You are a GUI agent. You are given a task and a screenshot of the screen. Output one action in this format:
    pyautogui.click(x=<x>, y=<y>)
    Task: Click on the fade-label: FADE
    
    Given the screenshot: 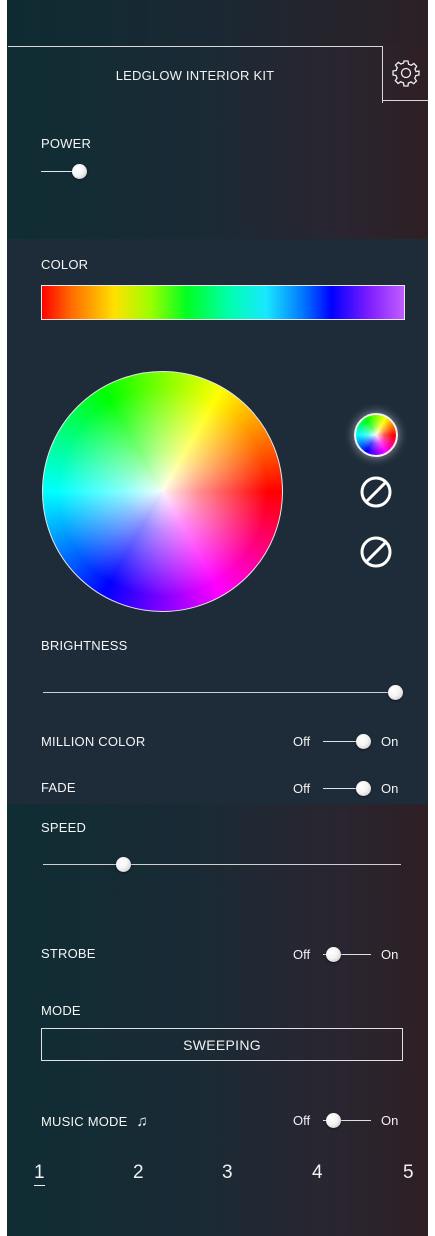 What is the action you would take?
    pyautogui.click(x=58, y=787)
    